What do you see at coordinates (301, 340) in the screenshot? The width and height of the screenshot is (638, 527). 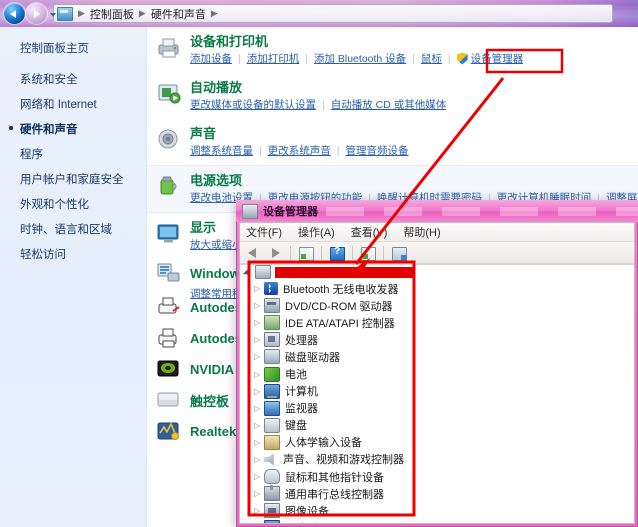 I see `tree-item-label: 处理器` at bounding box center [301, 340].